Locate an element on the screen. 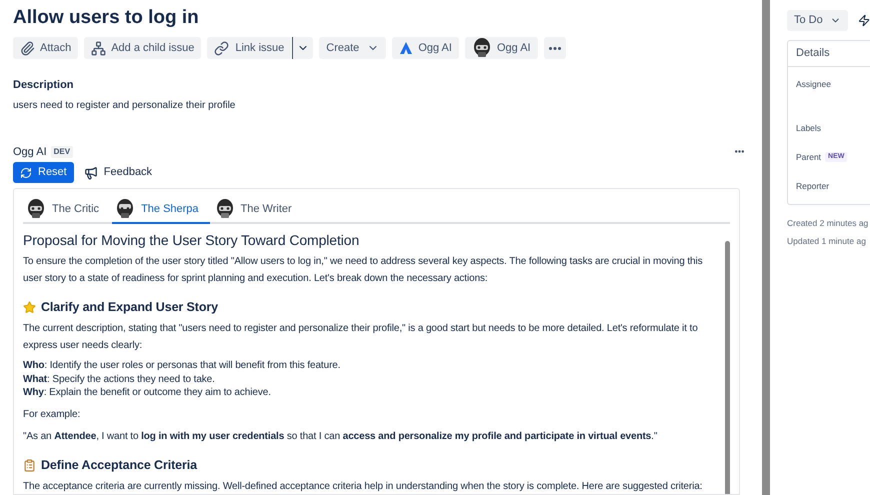 The image size is (870, 495). list-line: What: Specify the actions they need to take. is located at coordinates (119, 379).